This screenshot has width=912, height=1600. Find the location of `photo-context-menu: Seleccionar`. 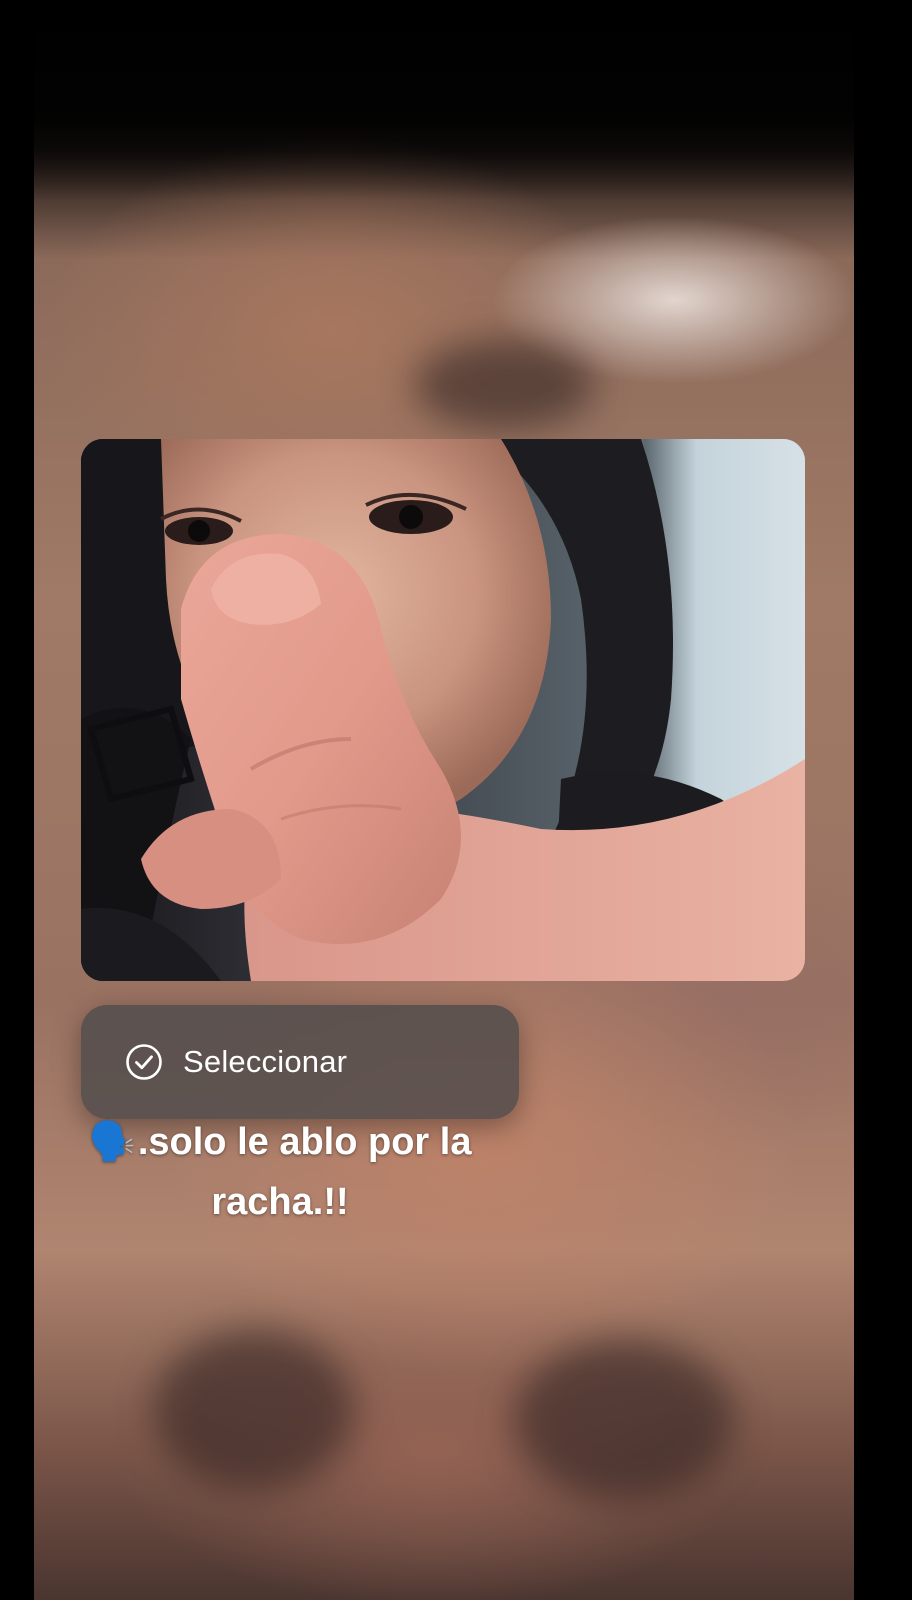

photo-context-menu: Seleccionar is located at coordinates (300, 1062).